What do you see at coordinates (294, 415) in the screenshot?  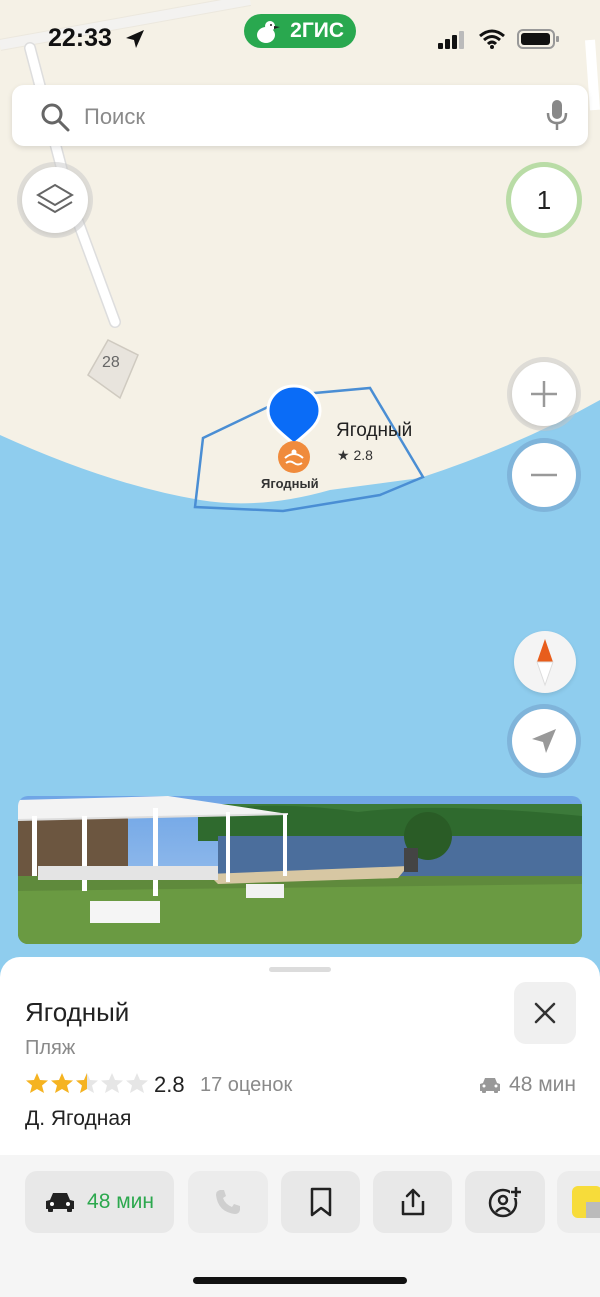 I see `map-pin-icon` at bounding box center [294, 415].